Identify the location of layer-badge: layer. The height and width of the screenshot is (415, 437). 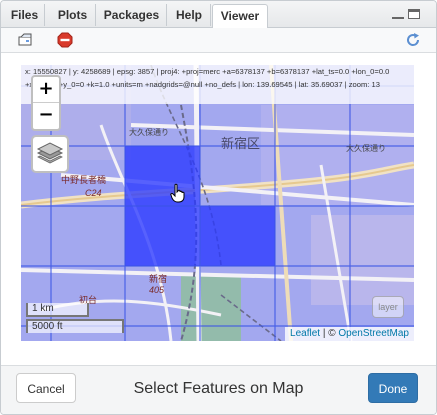
(388, 307).